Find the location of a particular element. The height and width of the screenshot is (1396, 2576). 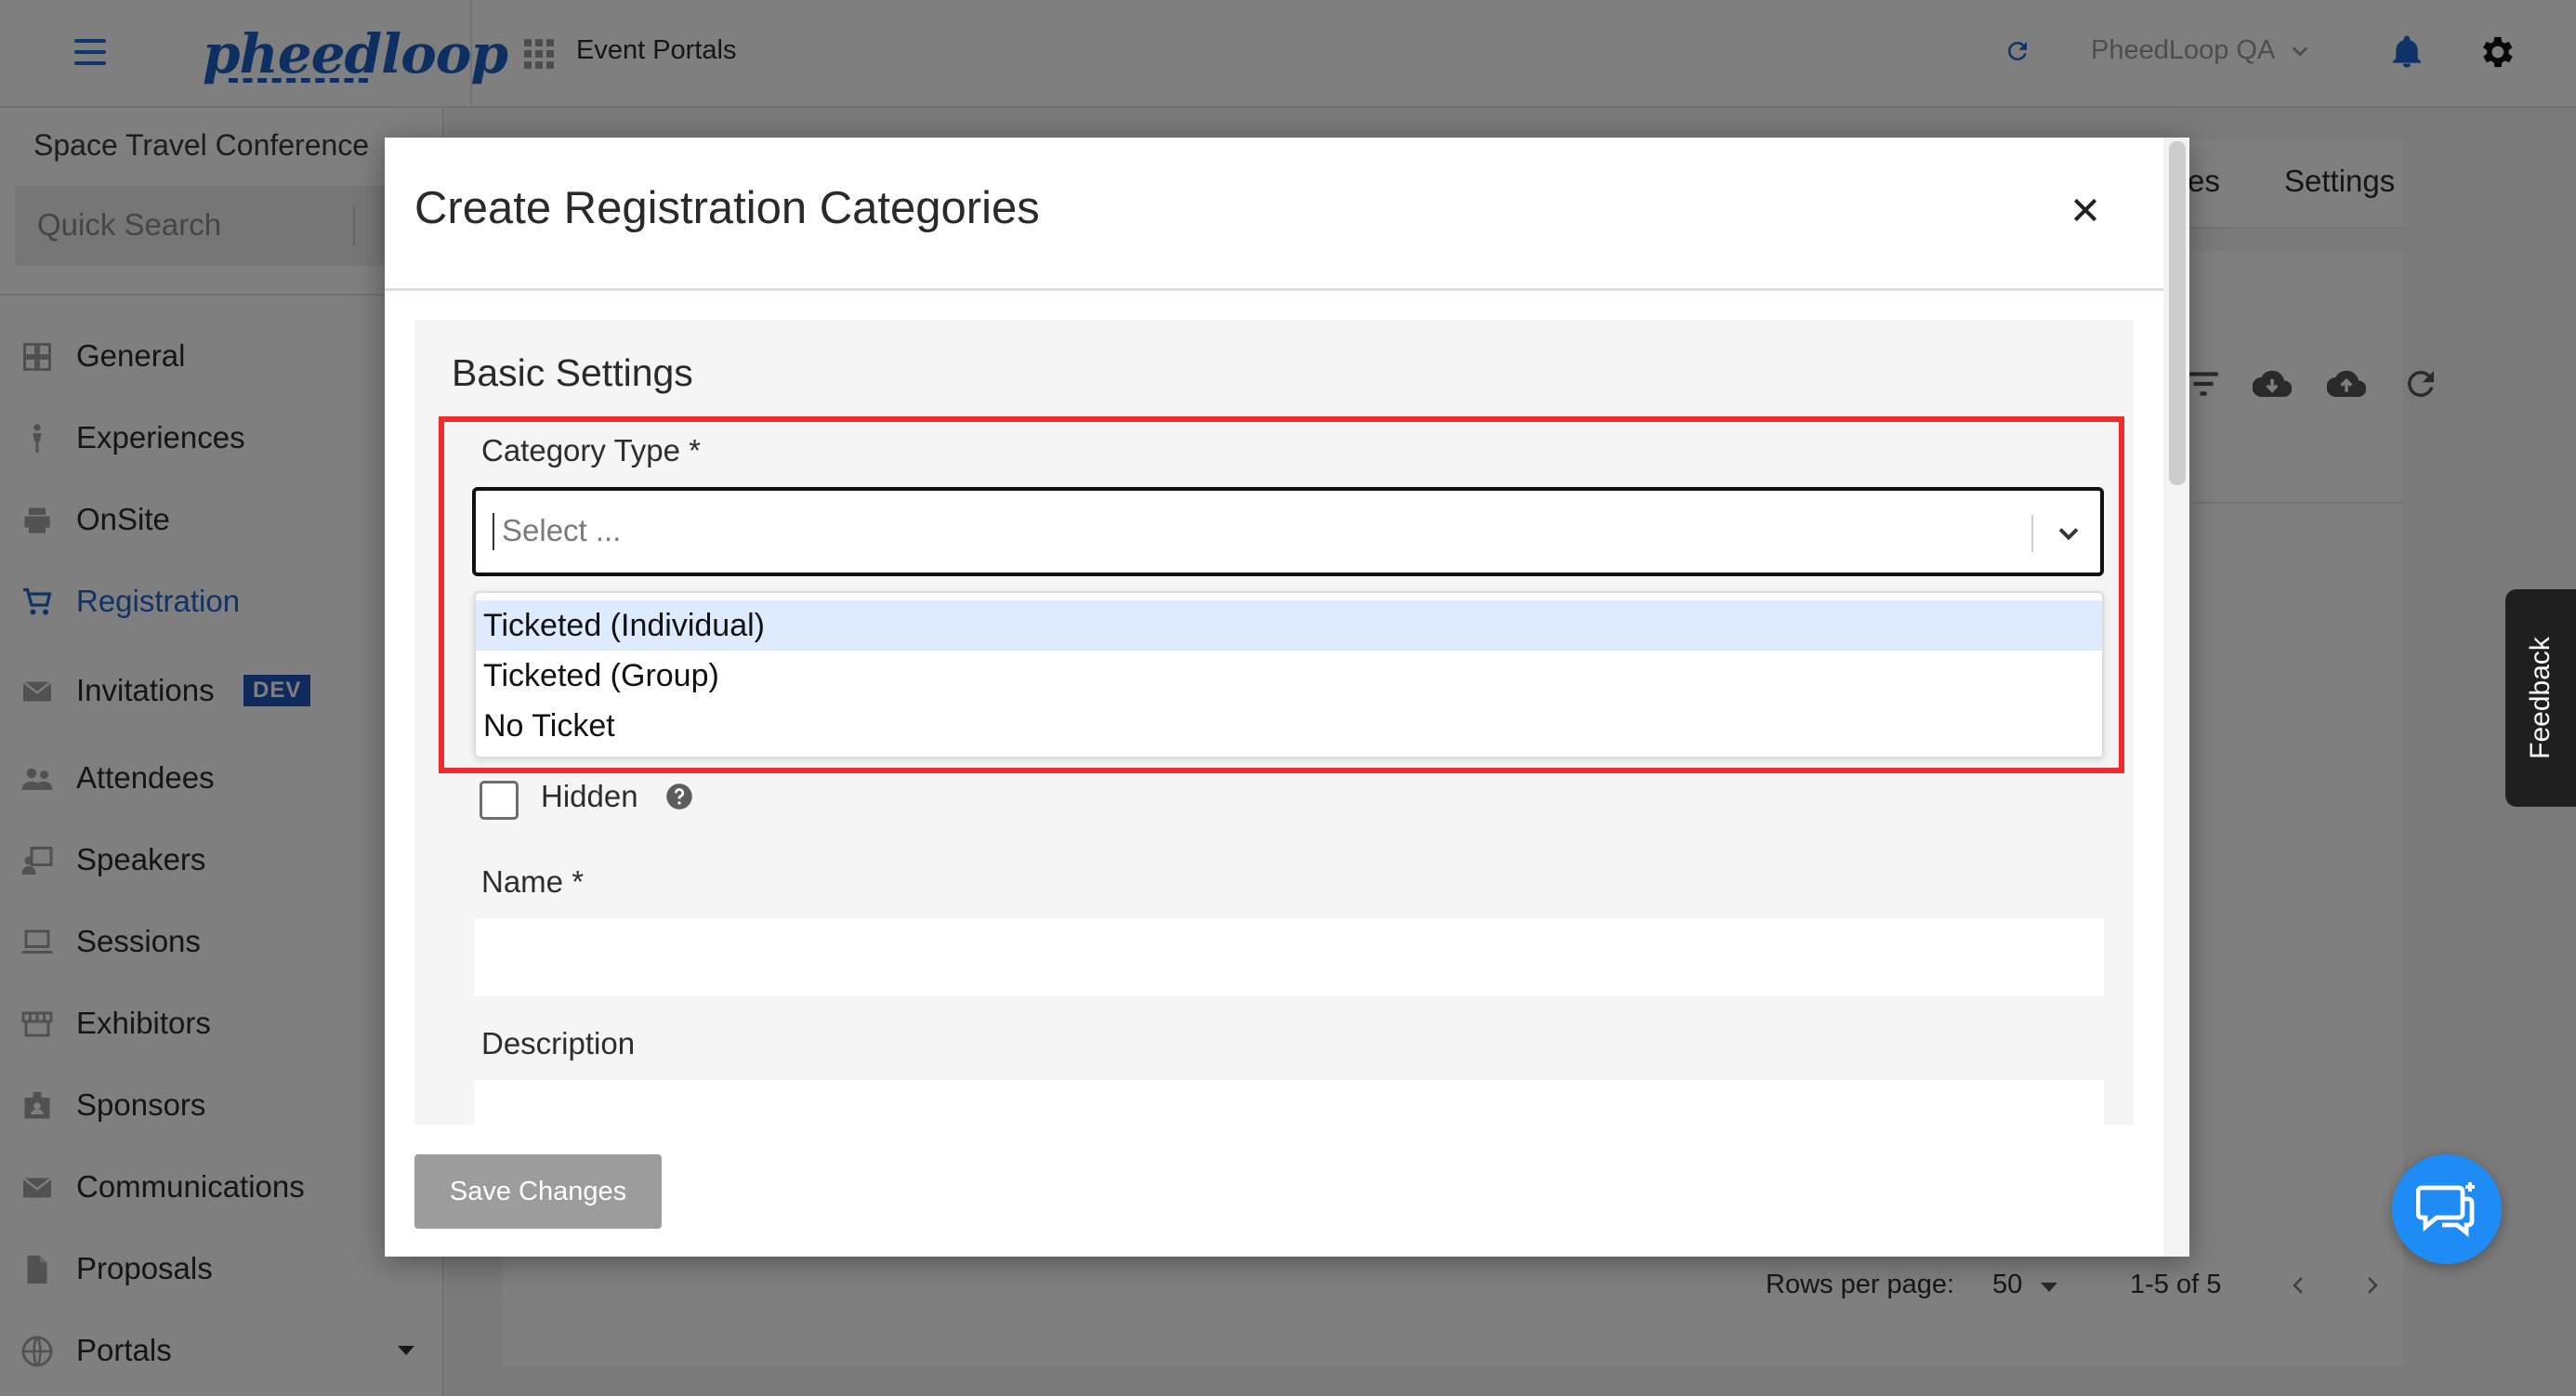

name-input is located at coordinates (1289, 957).